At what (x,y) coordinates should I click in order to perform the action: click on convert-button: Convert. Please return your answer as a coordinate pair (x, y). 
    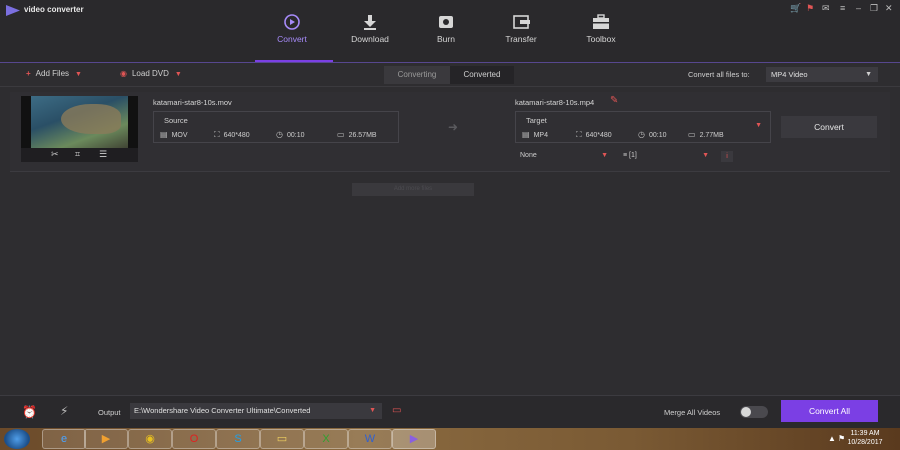
    Looking at the image, I should click on (829, 127).